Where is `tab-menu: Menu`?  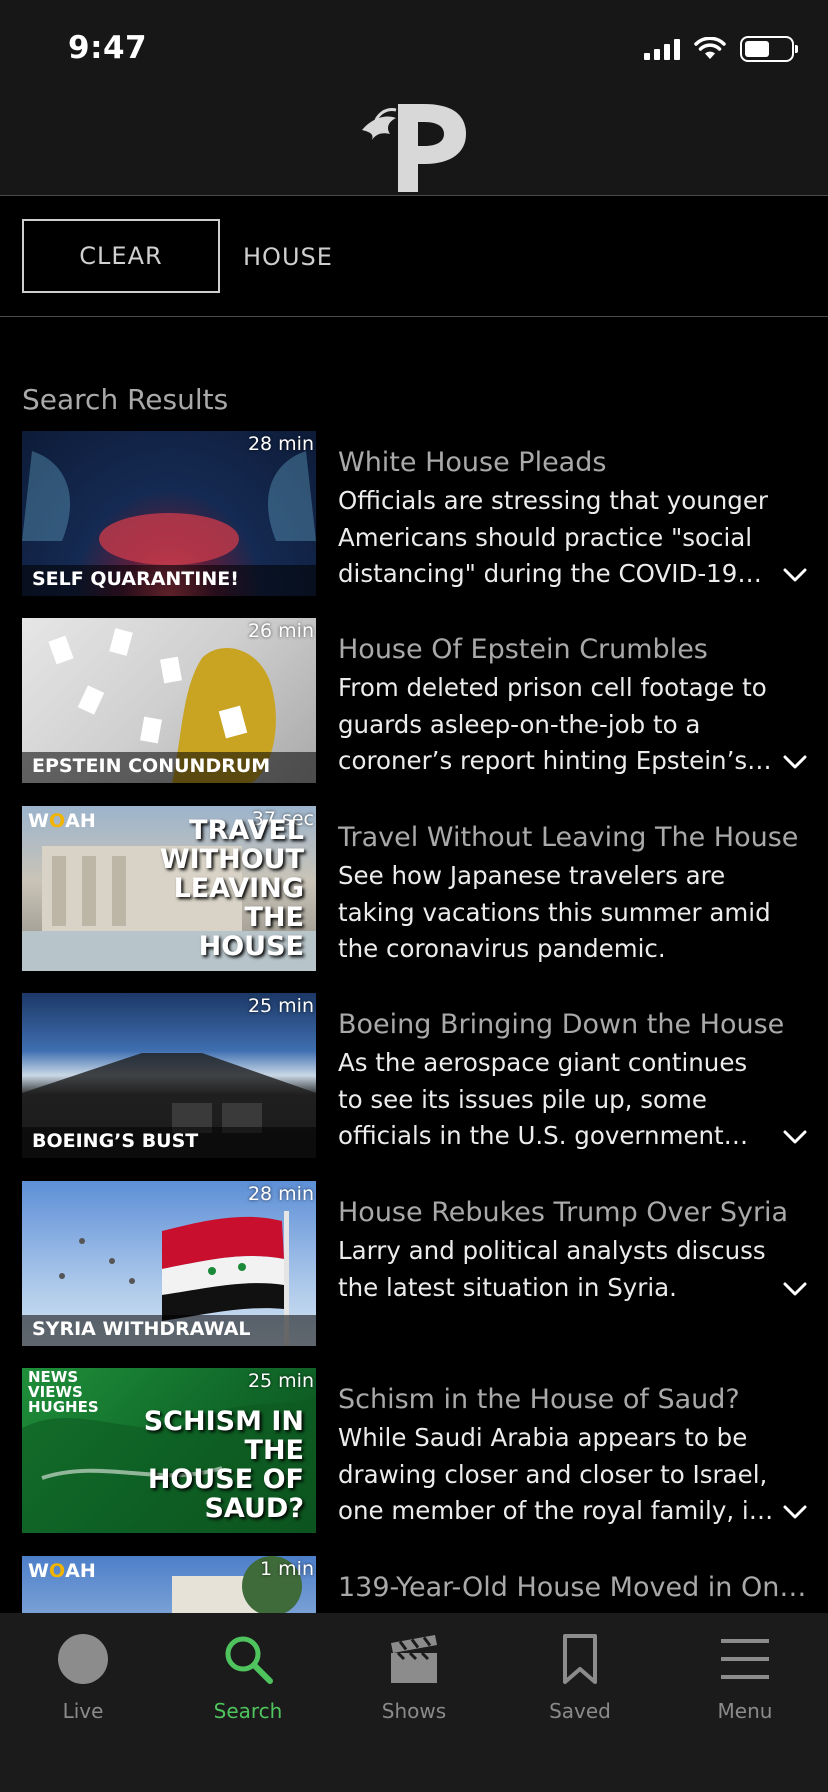
tab-menu: Menu is located at coordinates (745, 1673).